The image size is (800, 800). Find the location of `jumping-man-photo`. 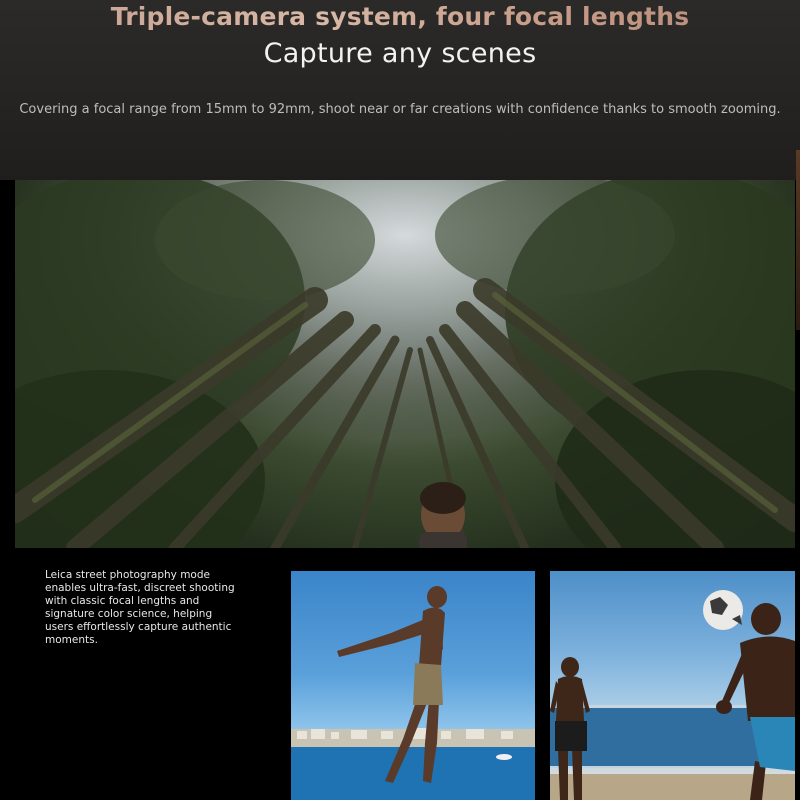

jumping-man-photo is located at coordinates (413, 685).